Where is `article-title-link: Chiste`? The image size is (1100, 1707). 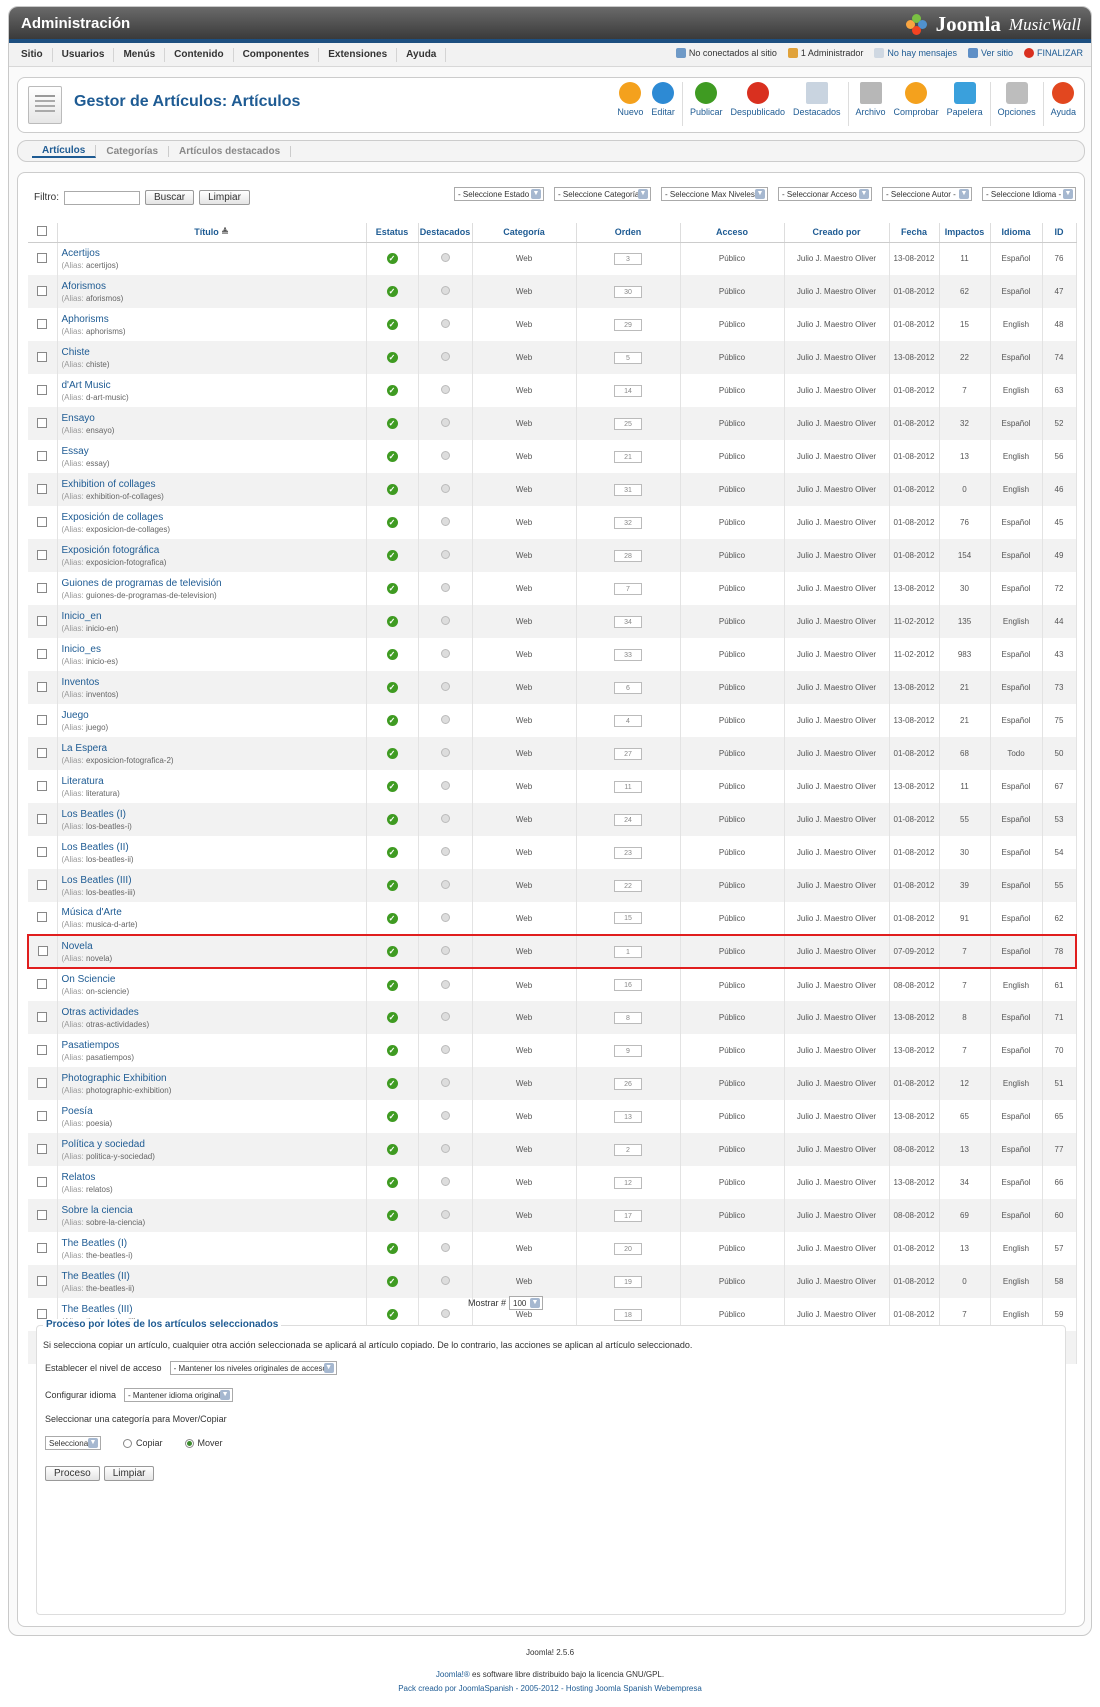 article-title-link: Chiste is located at coordinates (214, 352).